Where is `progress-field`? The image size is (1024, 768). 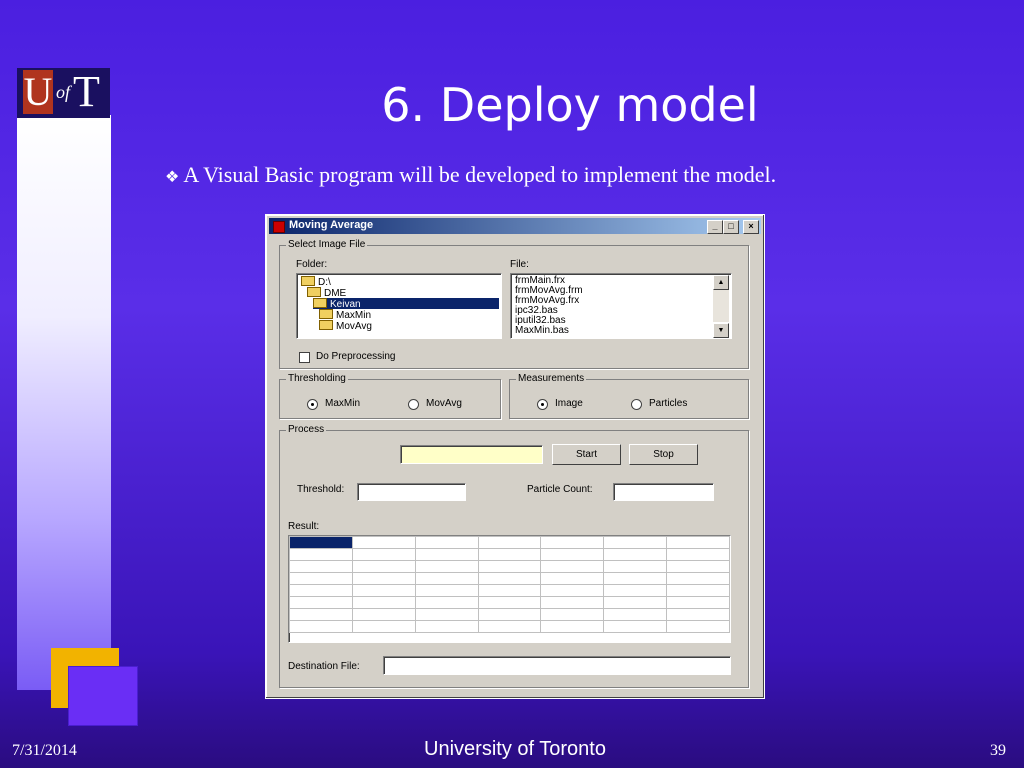 progress-field is located at coordinates (471, 454).